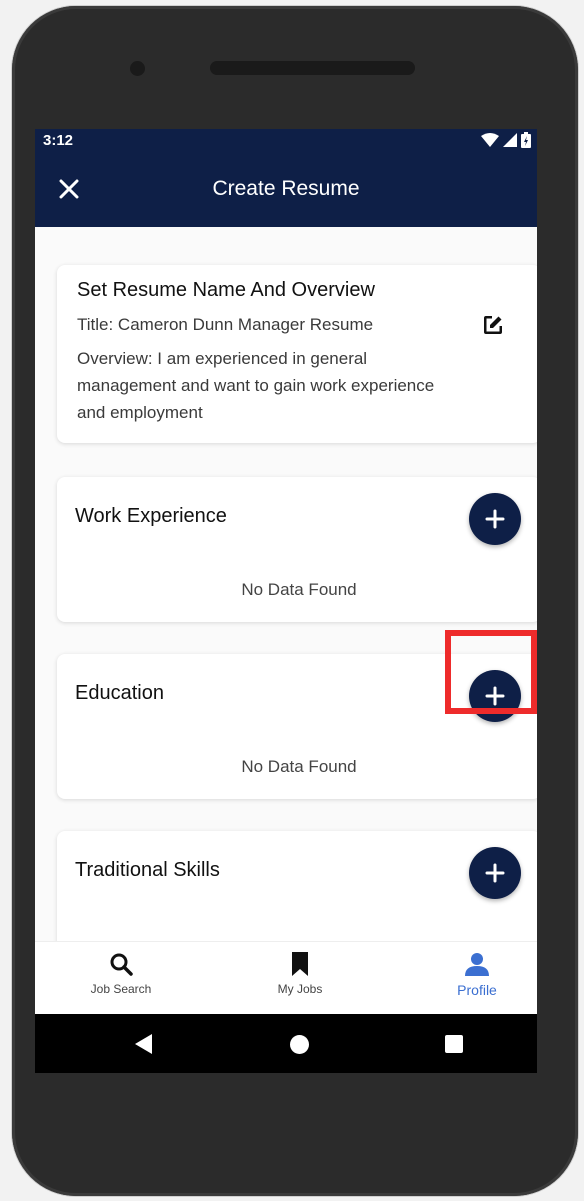 The height and width of the screenshot is (1201, 584). Describe the element at coordinates (477, 990) in the screenshot. I see `nav-label-profile: Profile` at that location.